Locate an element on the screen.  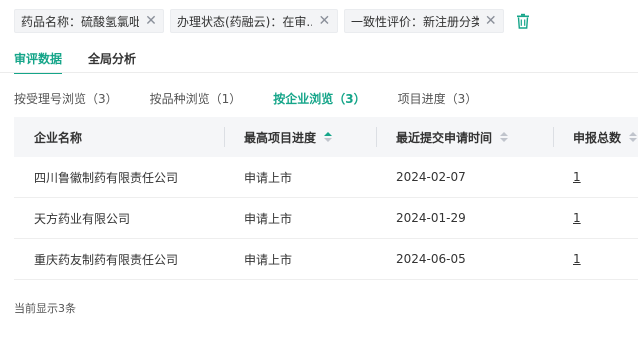
tab-global-analysis: 全局分析 is located at coordinates (112, 62).